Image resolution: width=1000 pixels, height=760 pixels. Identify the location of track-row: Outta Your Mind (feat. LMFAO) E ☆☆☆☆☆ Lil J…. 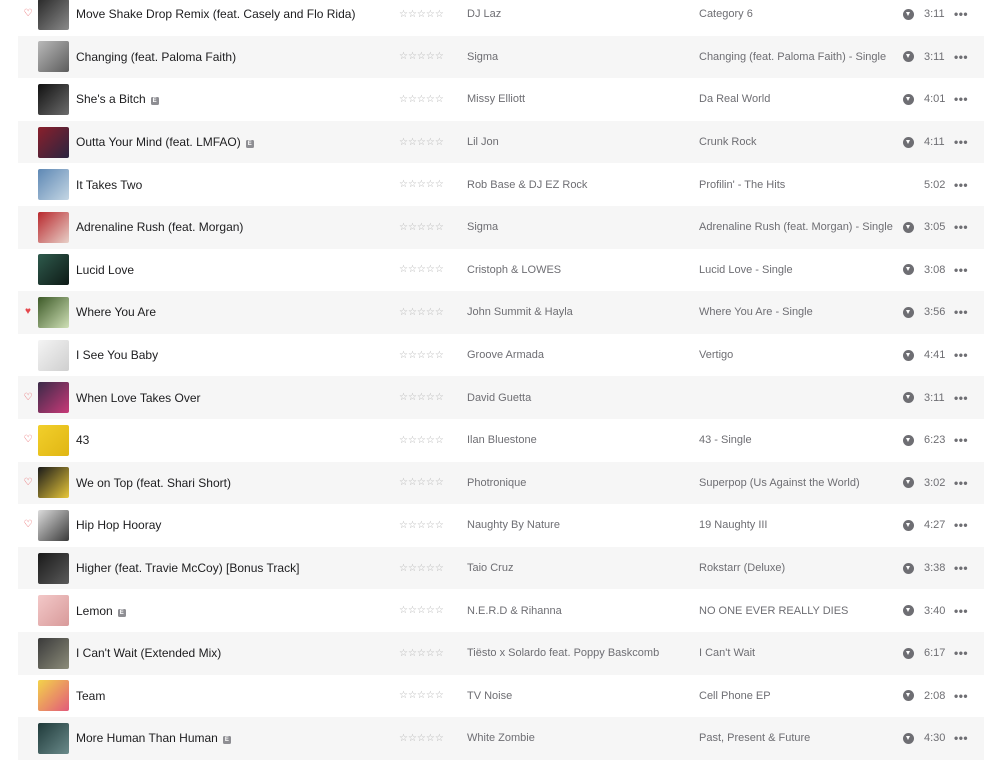
(501, 142).